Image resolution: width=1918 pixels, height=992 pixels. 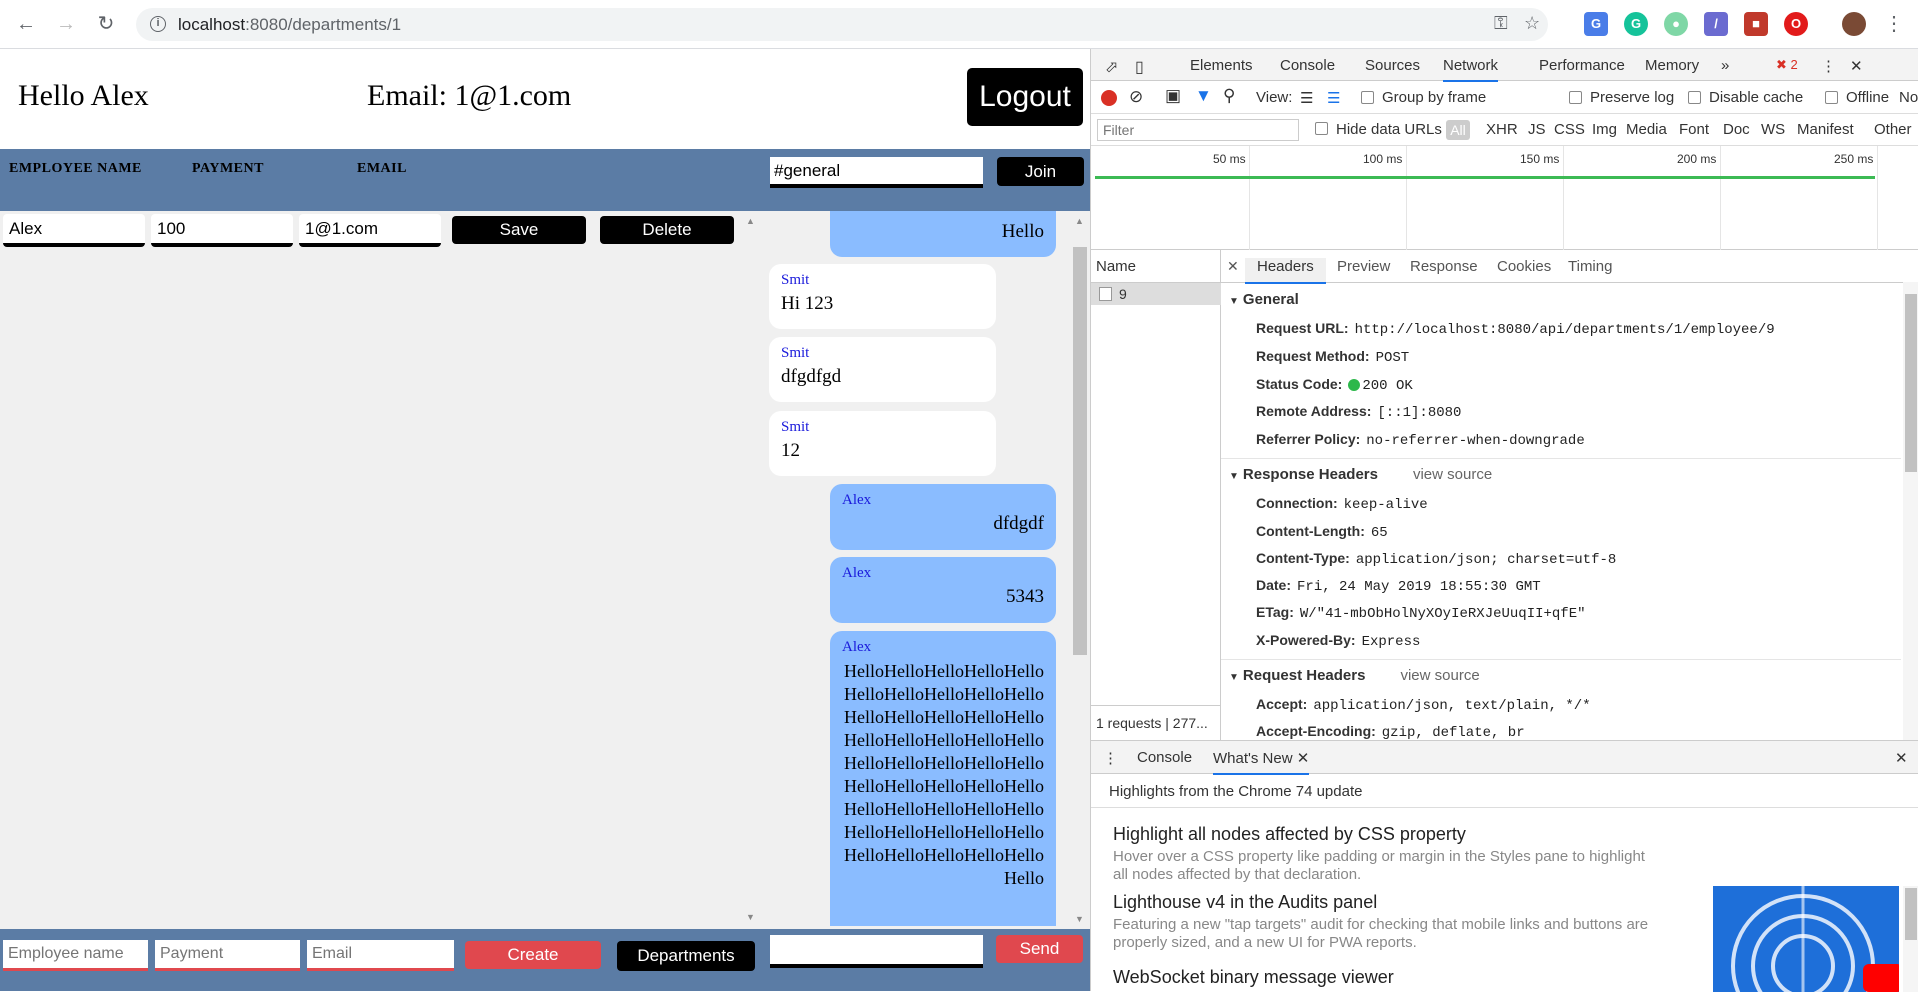 I want to click on save-button: Save, so click(x=519, y=230).